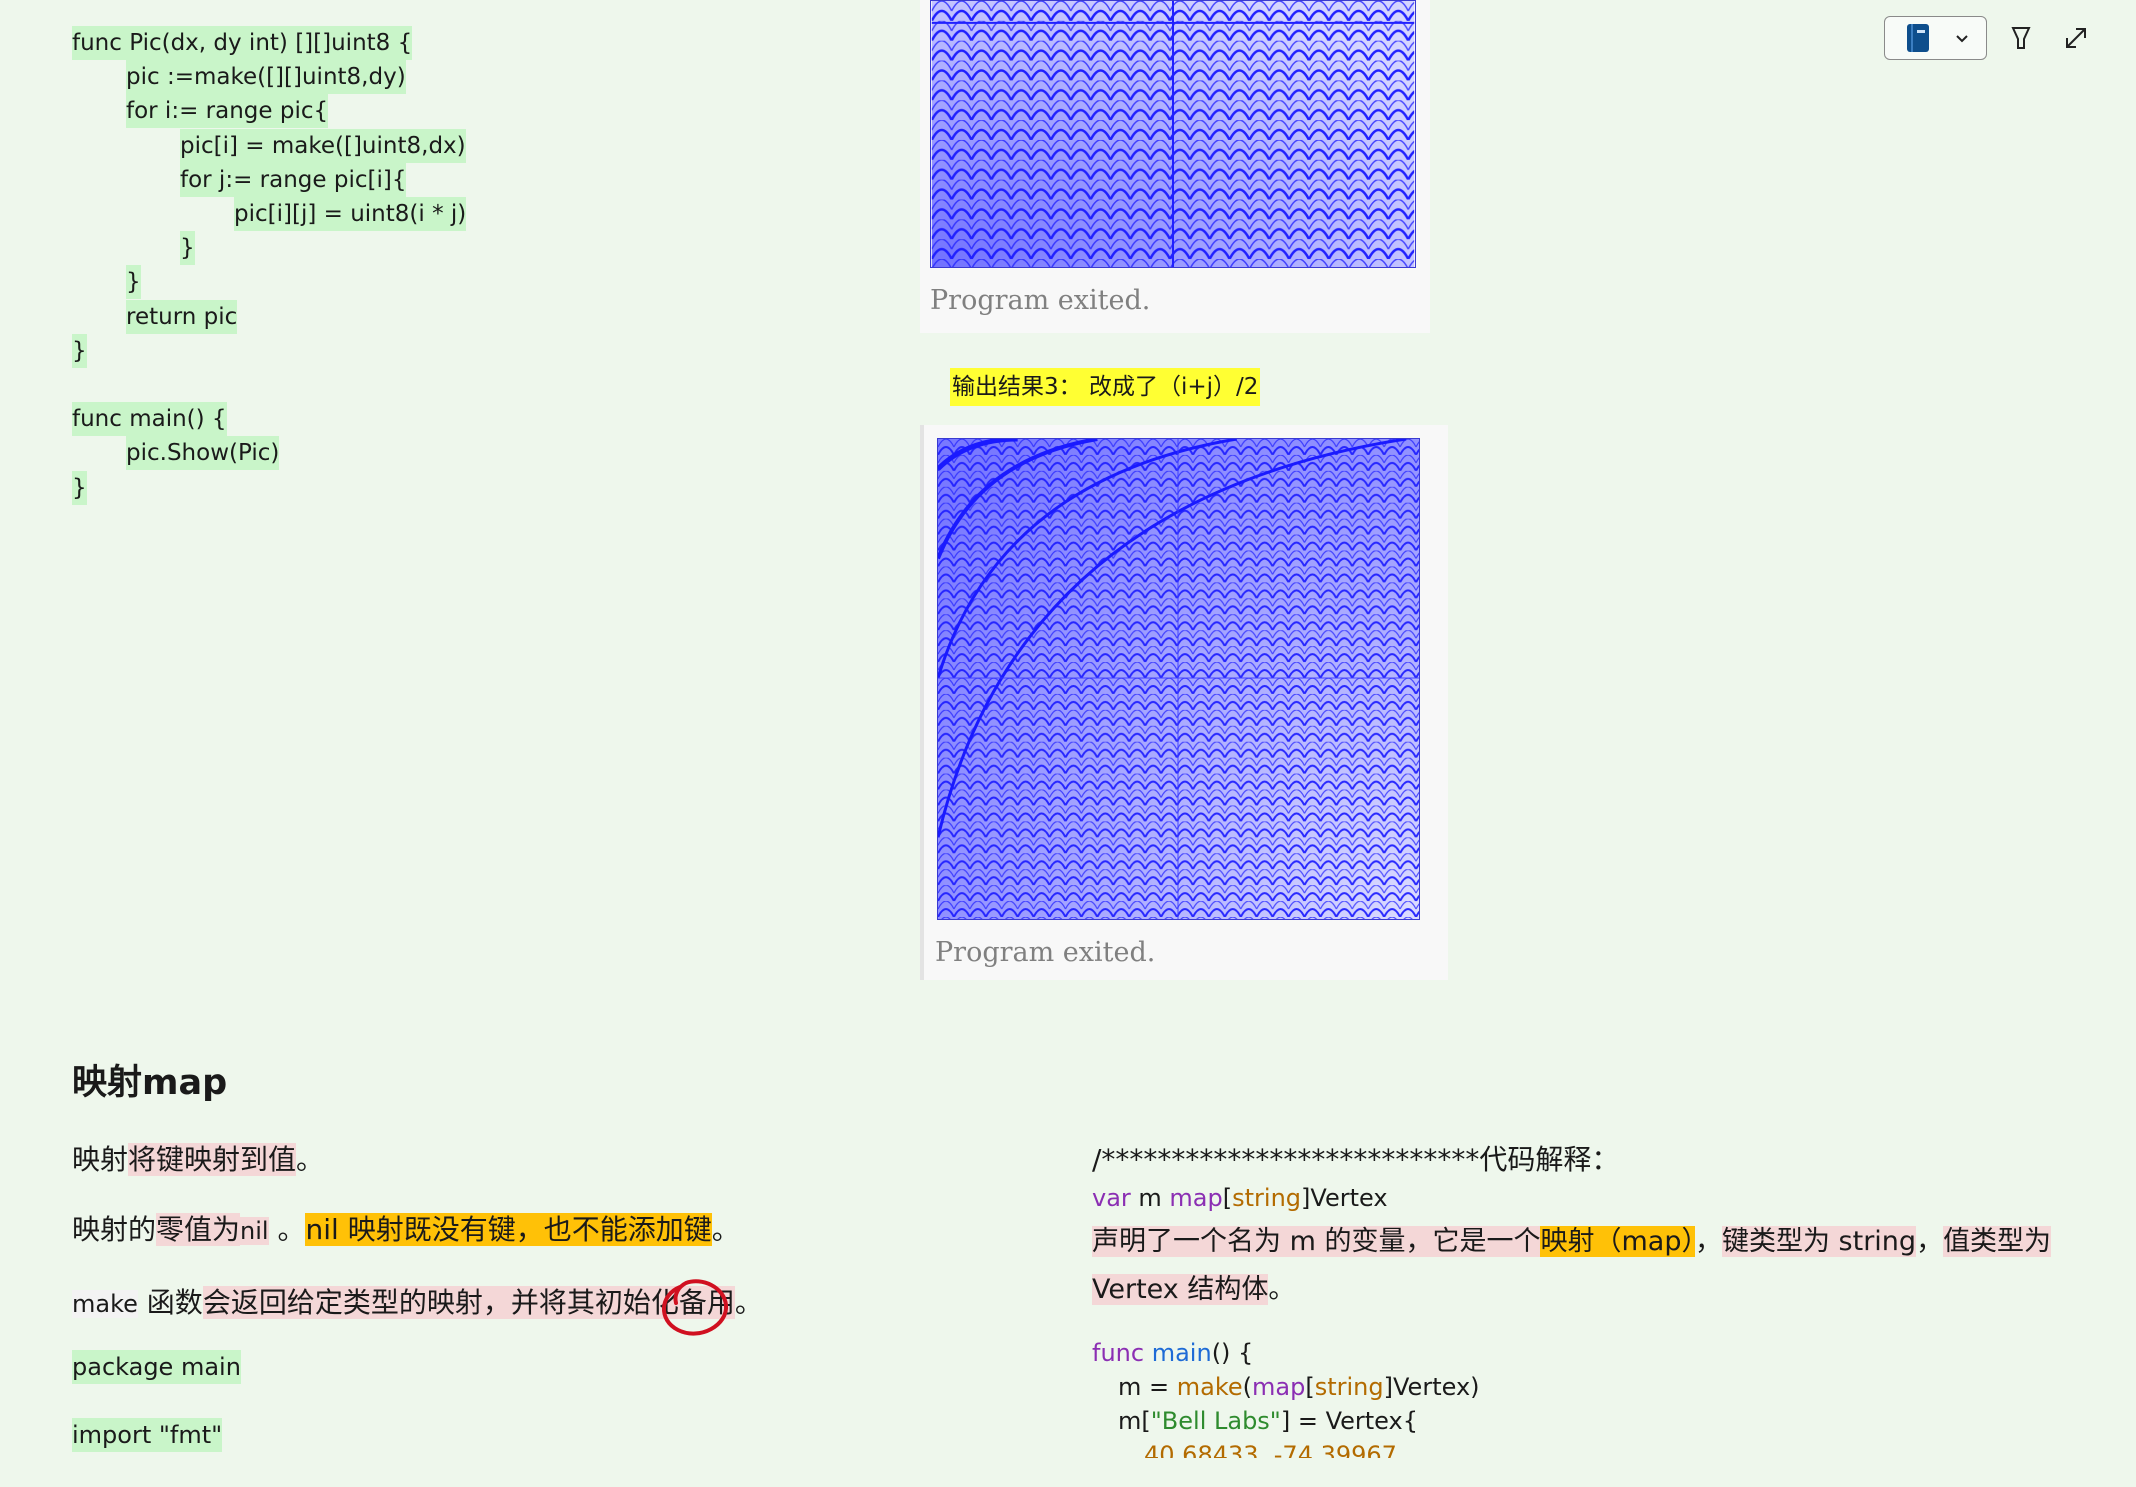 The height and width of the screenshot is (1487, 2136). What do you see at coordinates (198, 1159) in the screenshot?
I see `paragraph-map-intro: 映射将键映射到值。` at bounding box center [198, 1159].